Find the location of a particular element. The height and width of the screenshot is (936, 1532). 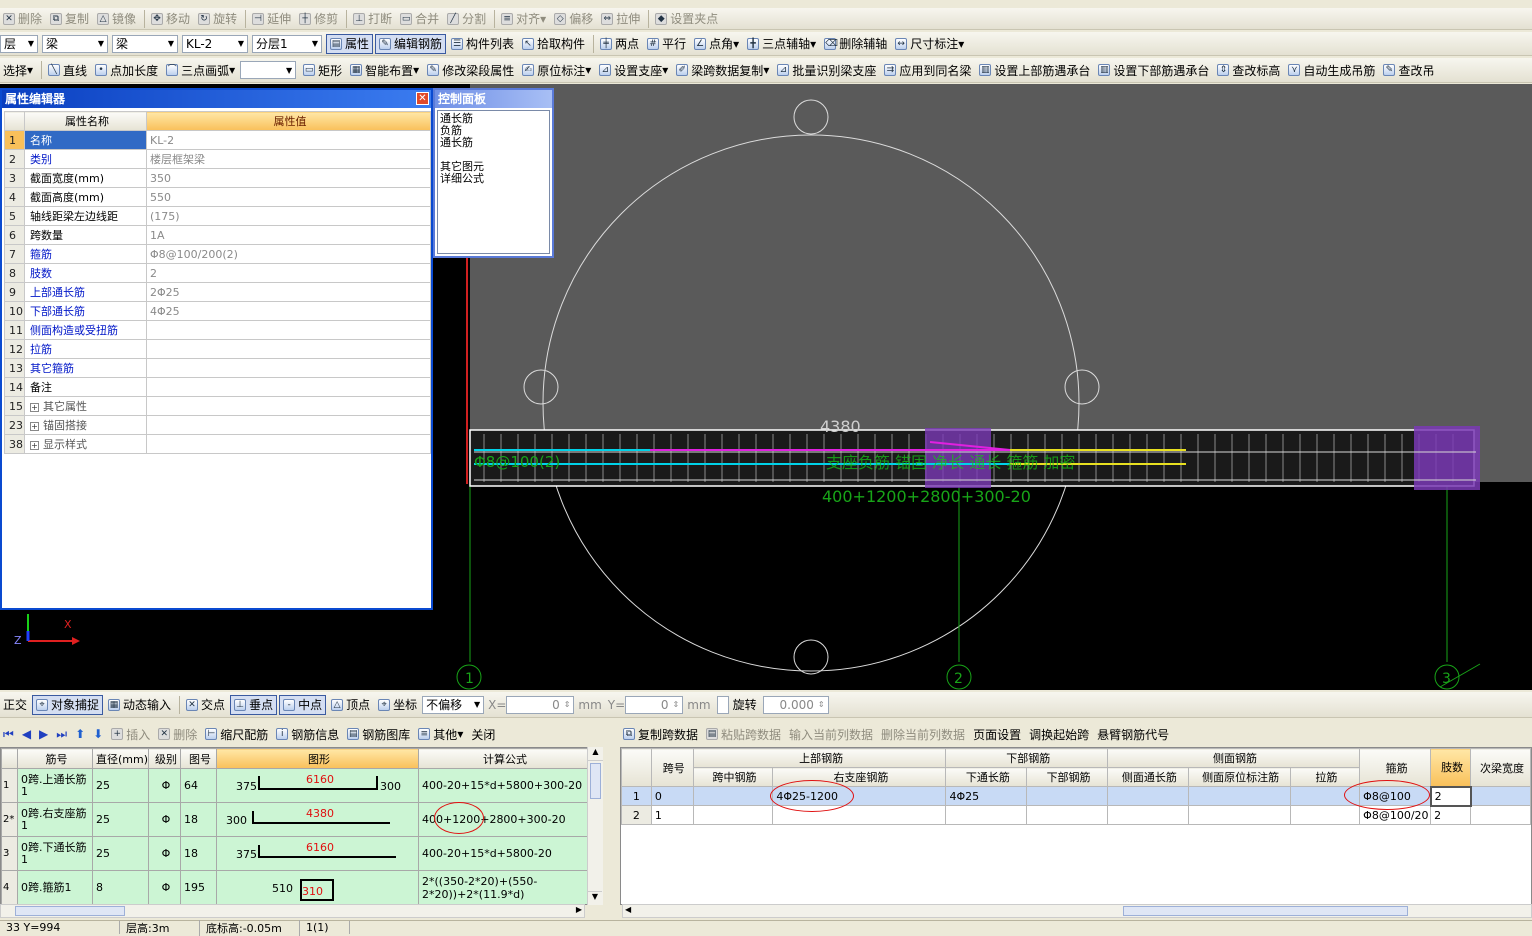

parallel-button: # 平行 is located at coordinates (666, 44).